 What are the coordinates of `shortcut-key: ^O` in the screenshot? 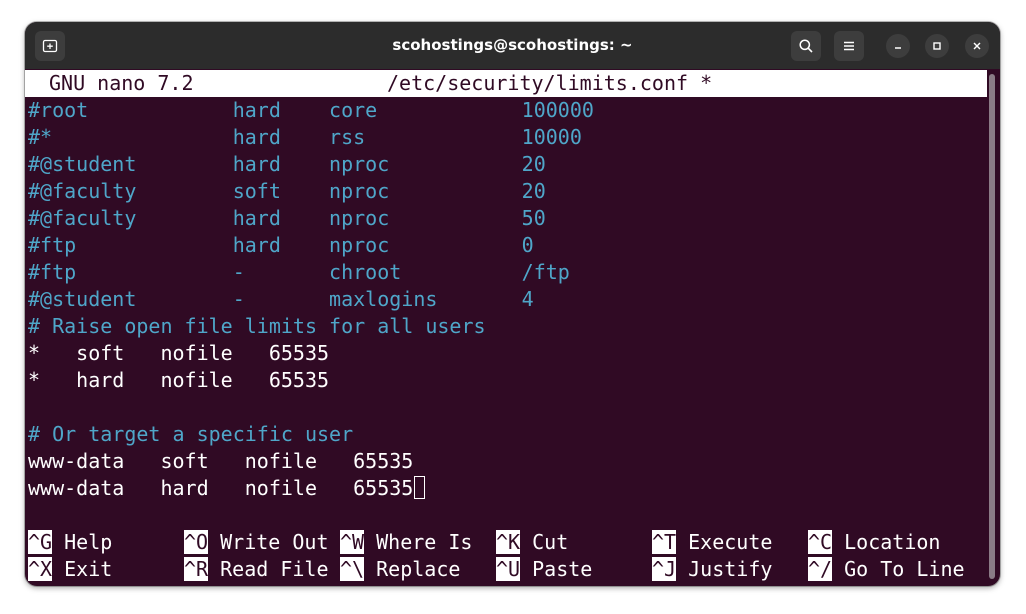 It's located at (196, 542).